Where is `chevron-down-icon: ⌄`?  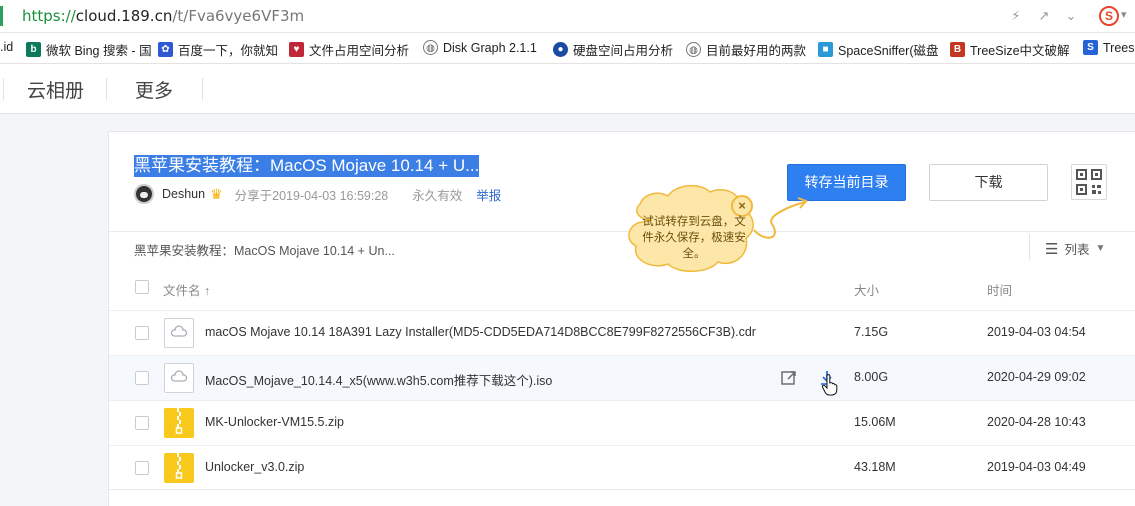 chevron-down-icon: ⌄ is located at coordinates (1071, 16).